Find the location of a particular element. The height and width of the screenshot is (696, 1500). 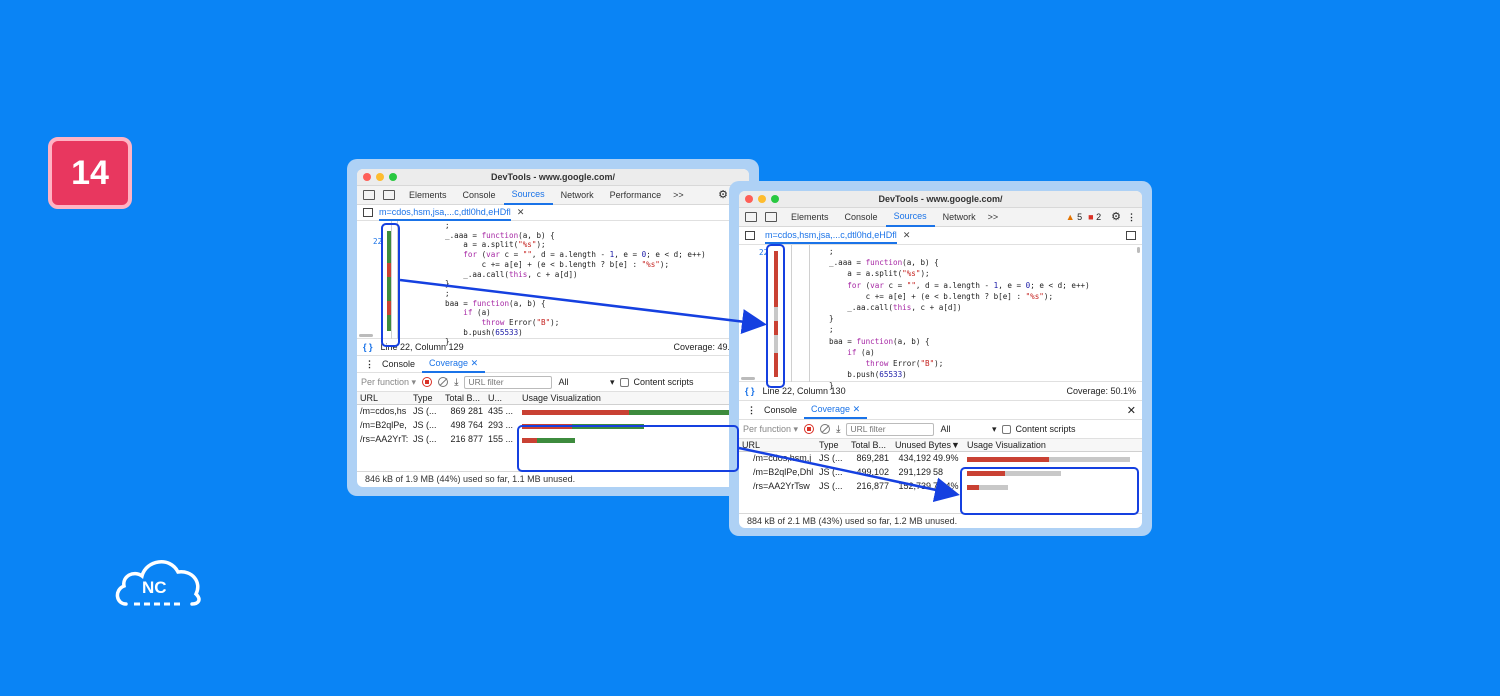

gutter-arrow is located at coordinates (583, 306).